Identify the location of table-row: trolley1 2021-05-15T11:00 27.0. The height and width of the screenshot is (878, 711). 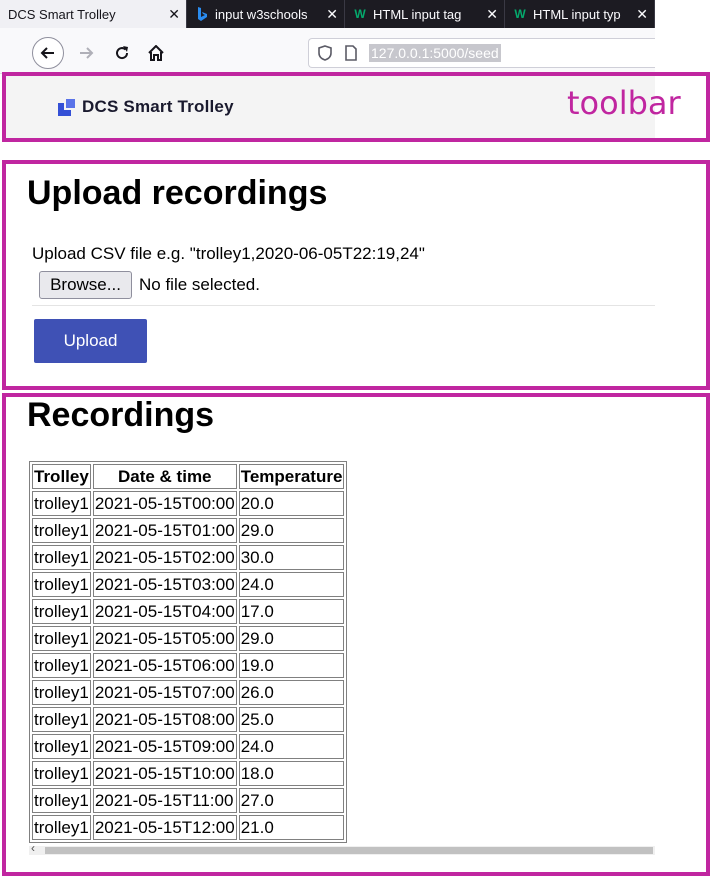
(188, 800).